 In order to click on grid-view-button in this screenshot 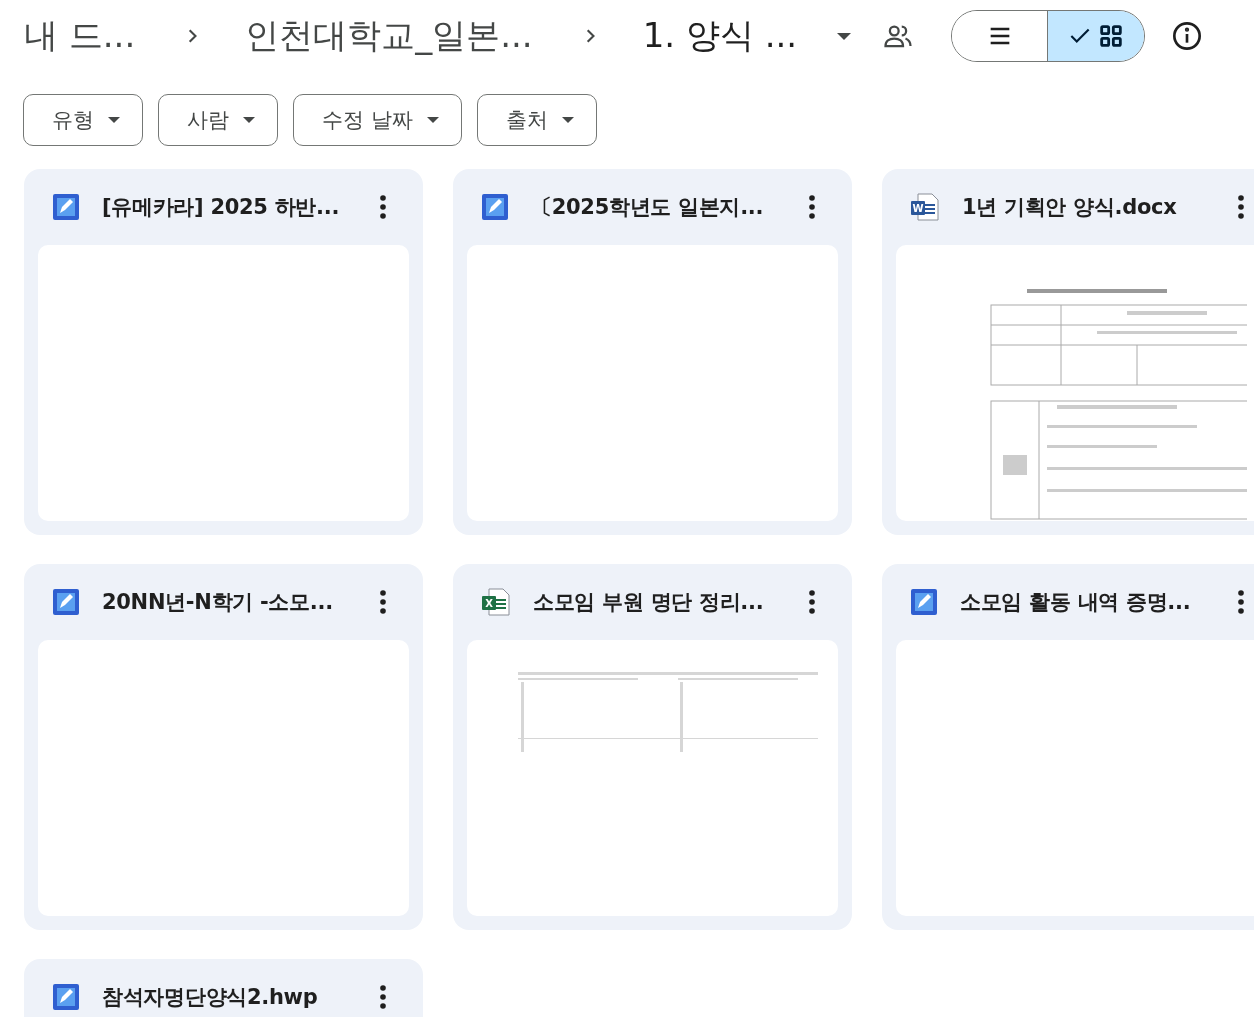, I will do `click(1096, 36)`.